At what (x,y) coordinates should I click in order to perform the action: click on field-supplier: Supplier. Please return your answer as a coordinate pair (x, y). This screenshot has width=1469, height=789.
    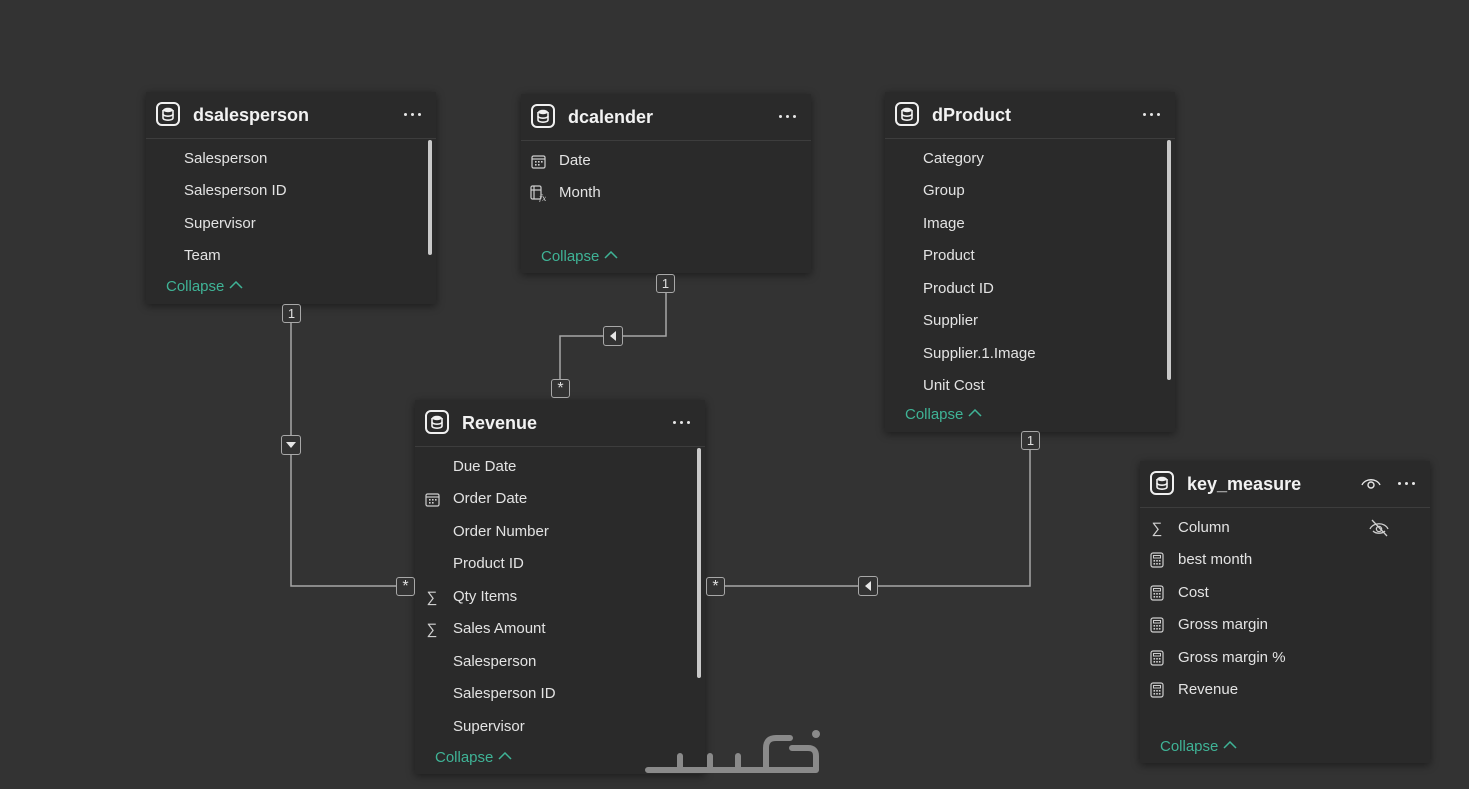
    Looking at the image, I should click on (1024, 321).